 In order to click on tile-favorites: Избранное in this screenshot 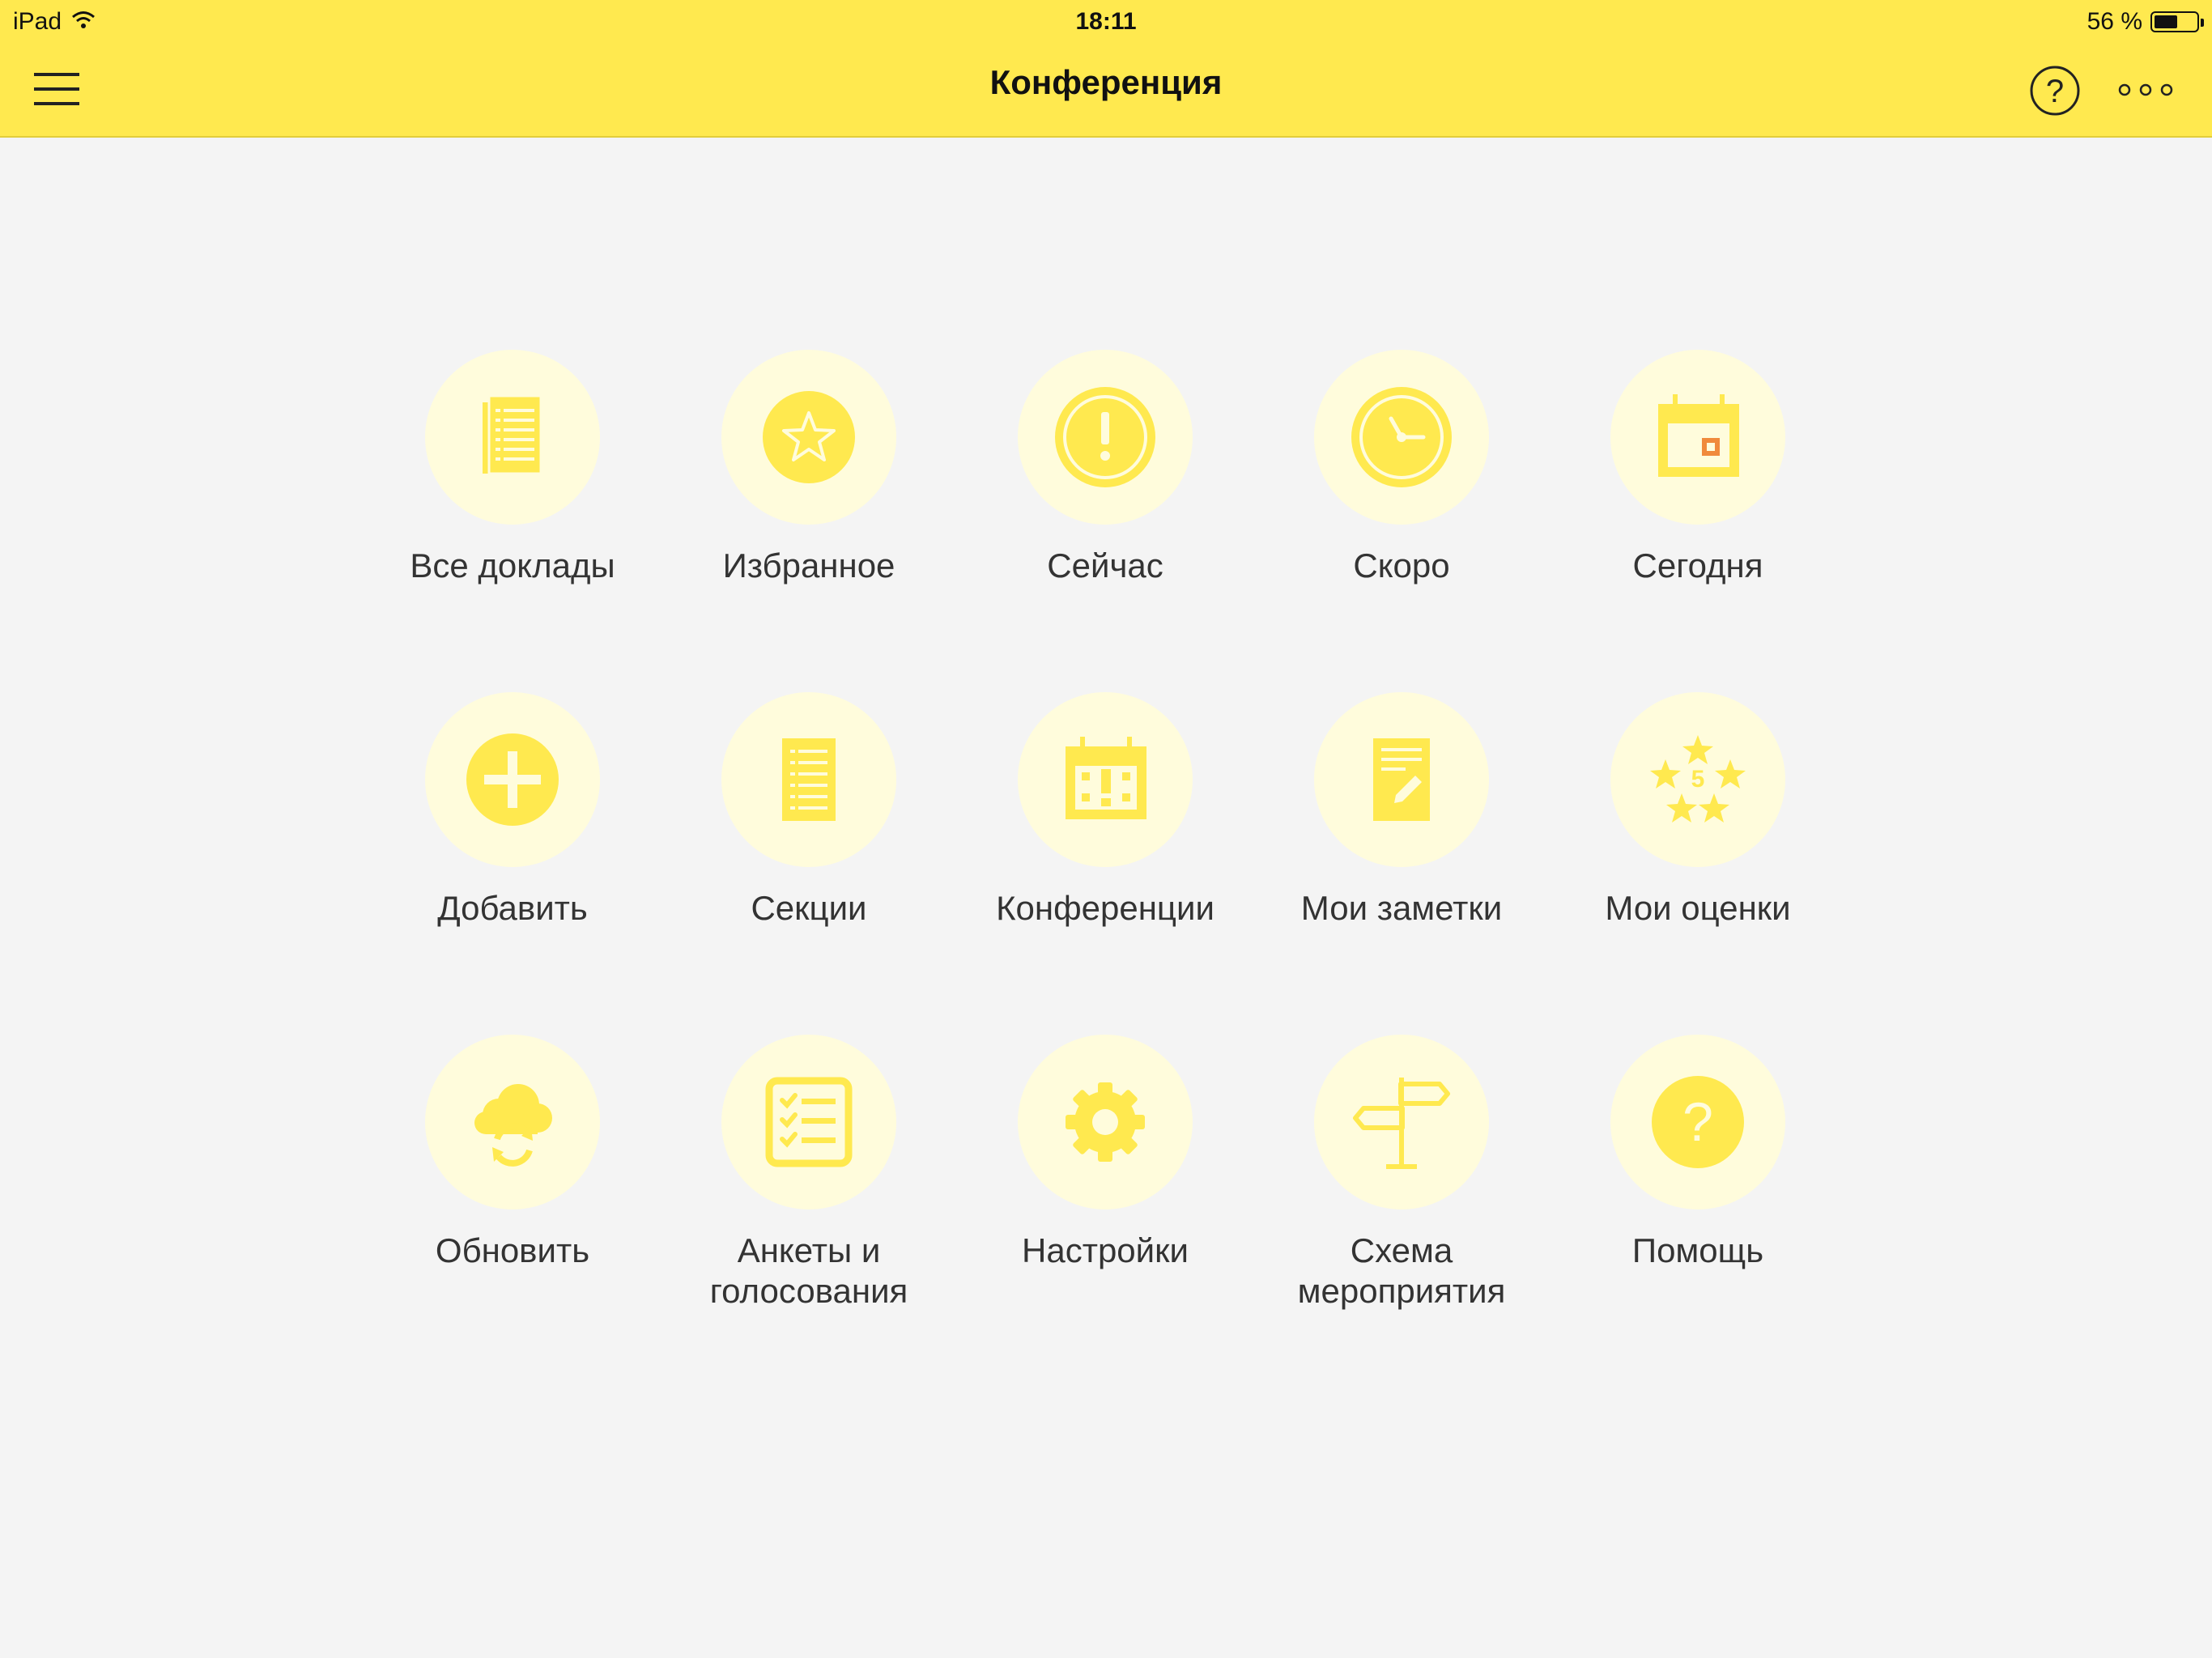, I will do `click(809, 521)`.